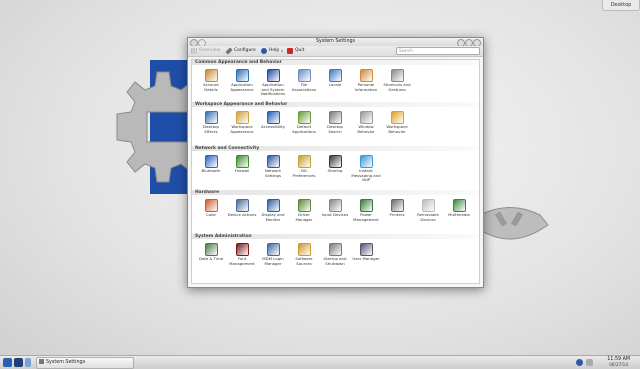 The height and width of the screenshot is (369, 640). What do you see at coordinates (320, 362) in the screenshot?
I see `taskbar: System Settings 11:59 AM 06/27/14` at bounding box center [320, 362].